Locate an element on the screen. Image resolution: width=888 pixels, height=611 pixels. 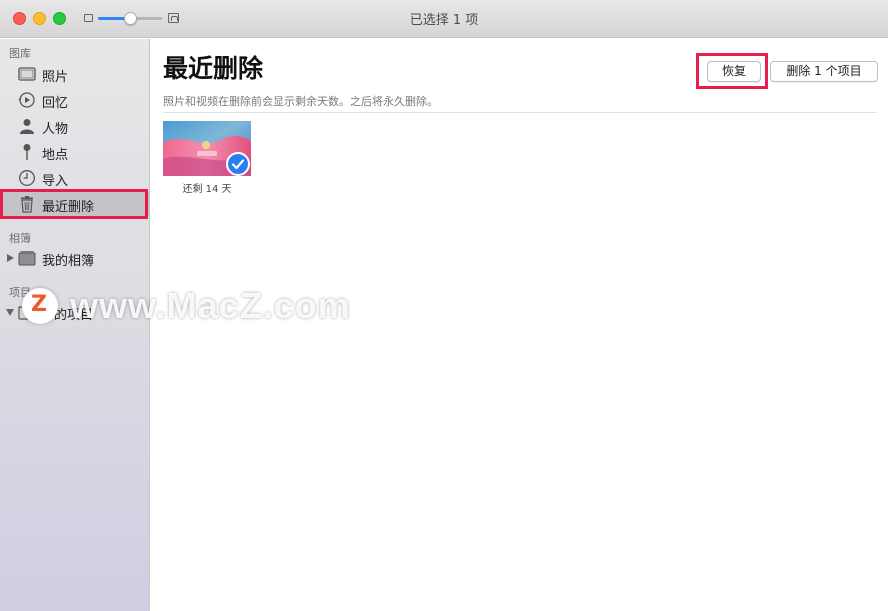
sidebar-item-people: 人物 is located at coordinates (74, 126).